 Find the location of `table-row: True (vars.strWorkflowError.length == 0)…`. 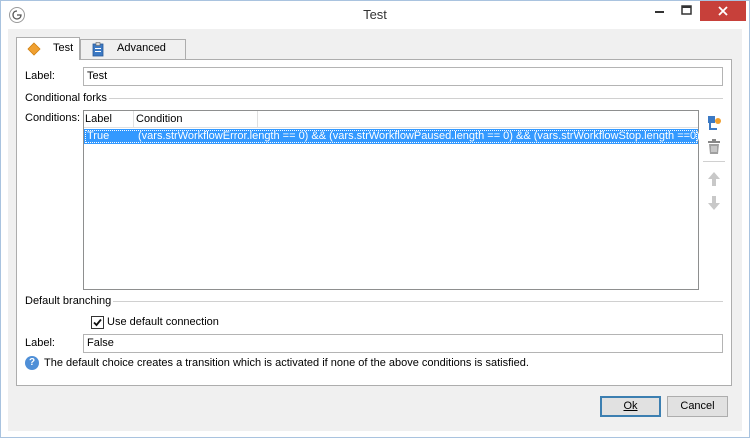

table-row: True (vars.strWorkflowError.length == 0)… is located at coordinates (392, 136).